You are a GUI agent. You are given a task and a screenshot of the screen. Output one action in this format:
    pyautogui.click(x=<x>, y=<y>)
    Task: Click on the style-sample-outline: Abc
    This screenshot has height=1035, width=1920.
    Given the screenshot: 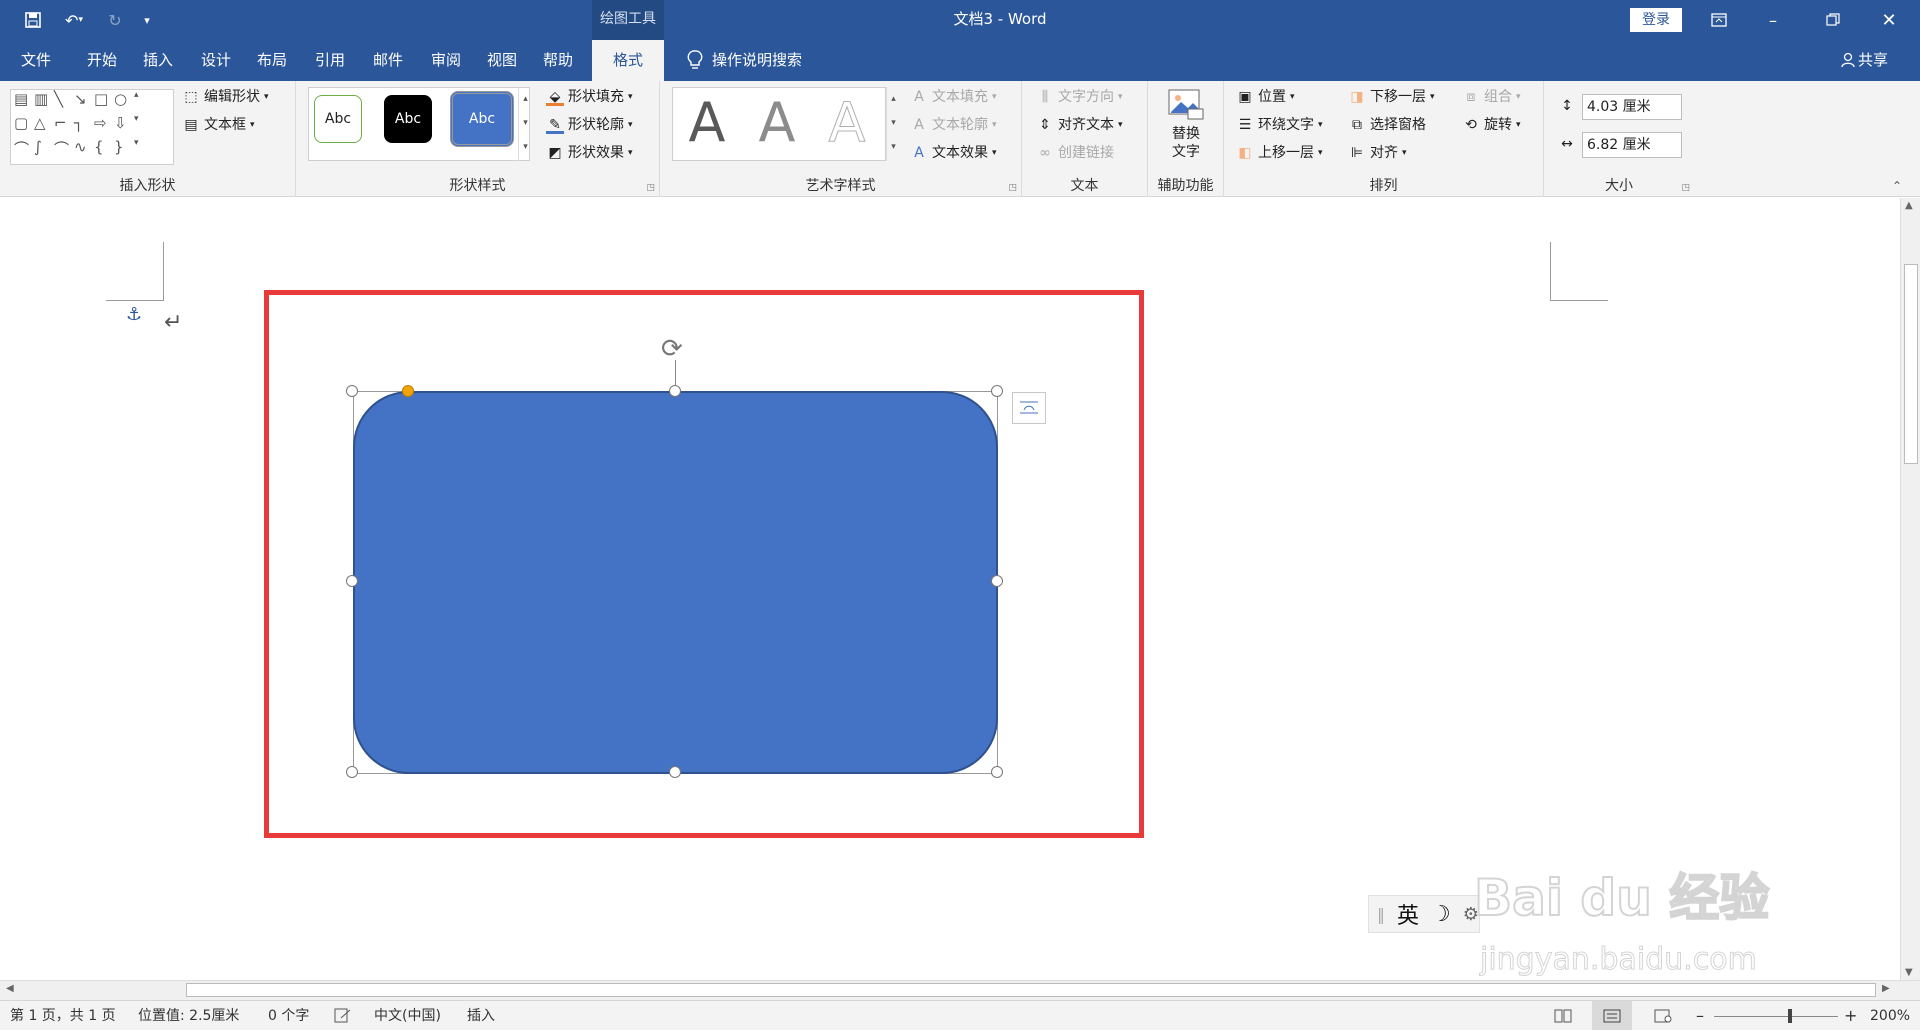 What is the action you would take?
    pyautogui.click(x=338, y=119)
    